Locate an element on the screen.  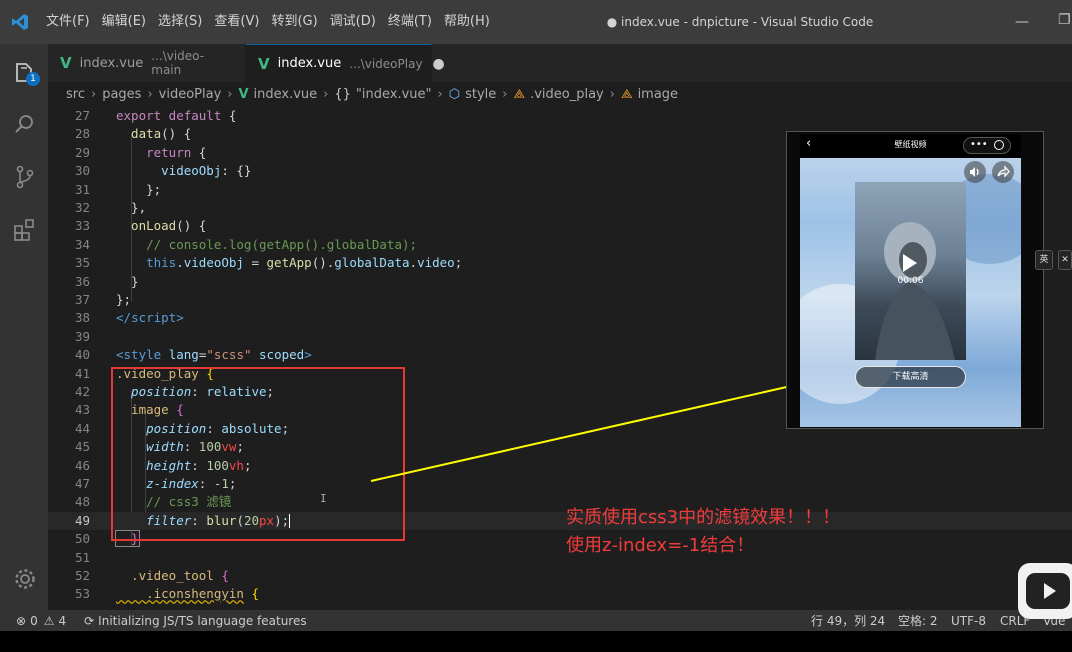
indentation: 空格: 2 is located at coordinates (918, 620).